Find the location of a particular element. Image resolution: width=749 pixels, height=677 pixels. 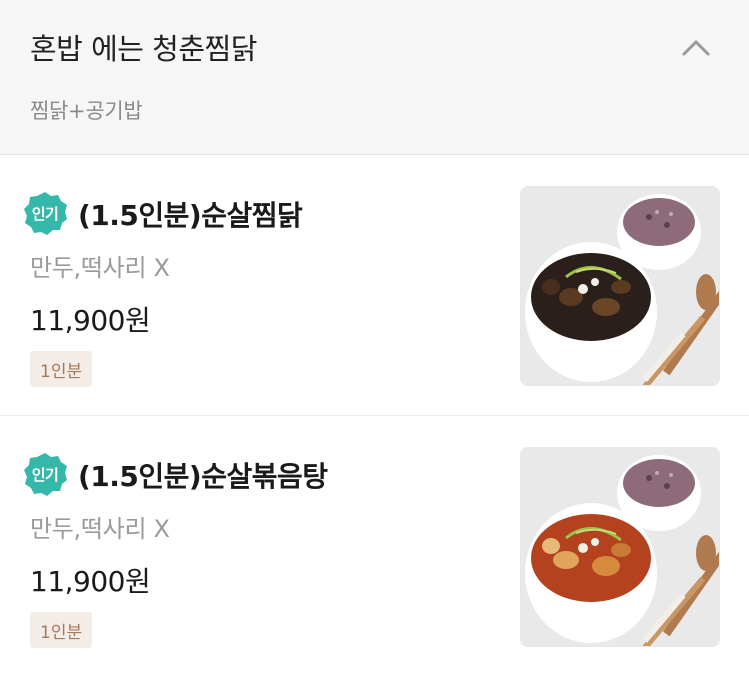

collapse-button is located at coordinates (696, 48).